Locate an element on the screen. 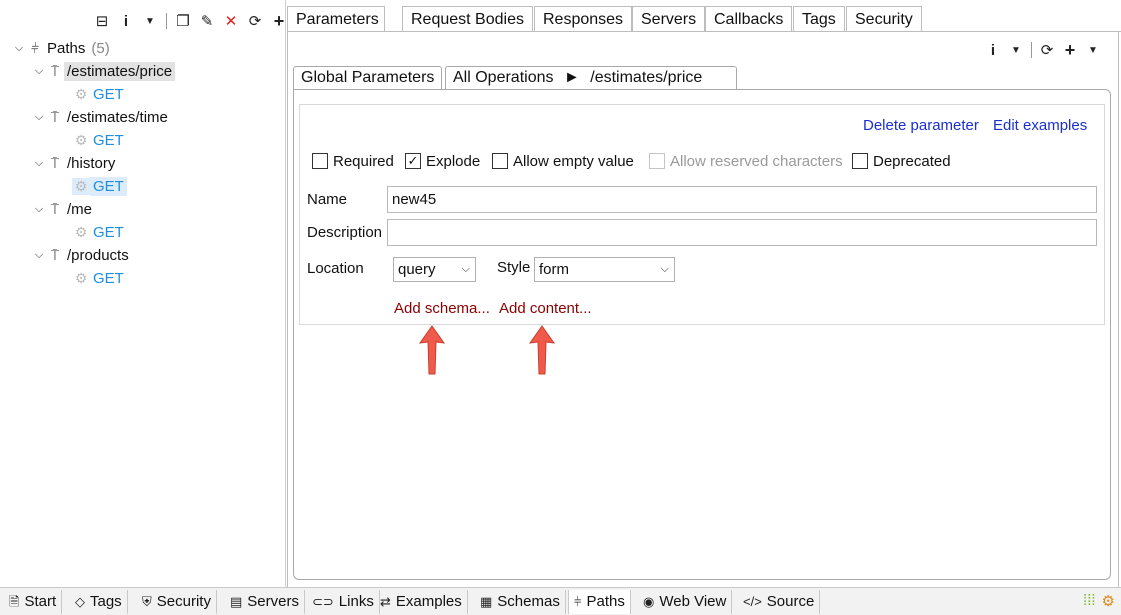 This screenshot has height=615, width=1121. style-select: form ⌵ is located at coordinates (604, 269).